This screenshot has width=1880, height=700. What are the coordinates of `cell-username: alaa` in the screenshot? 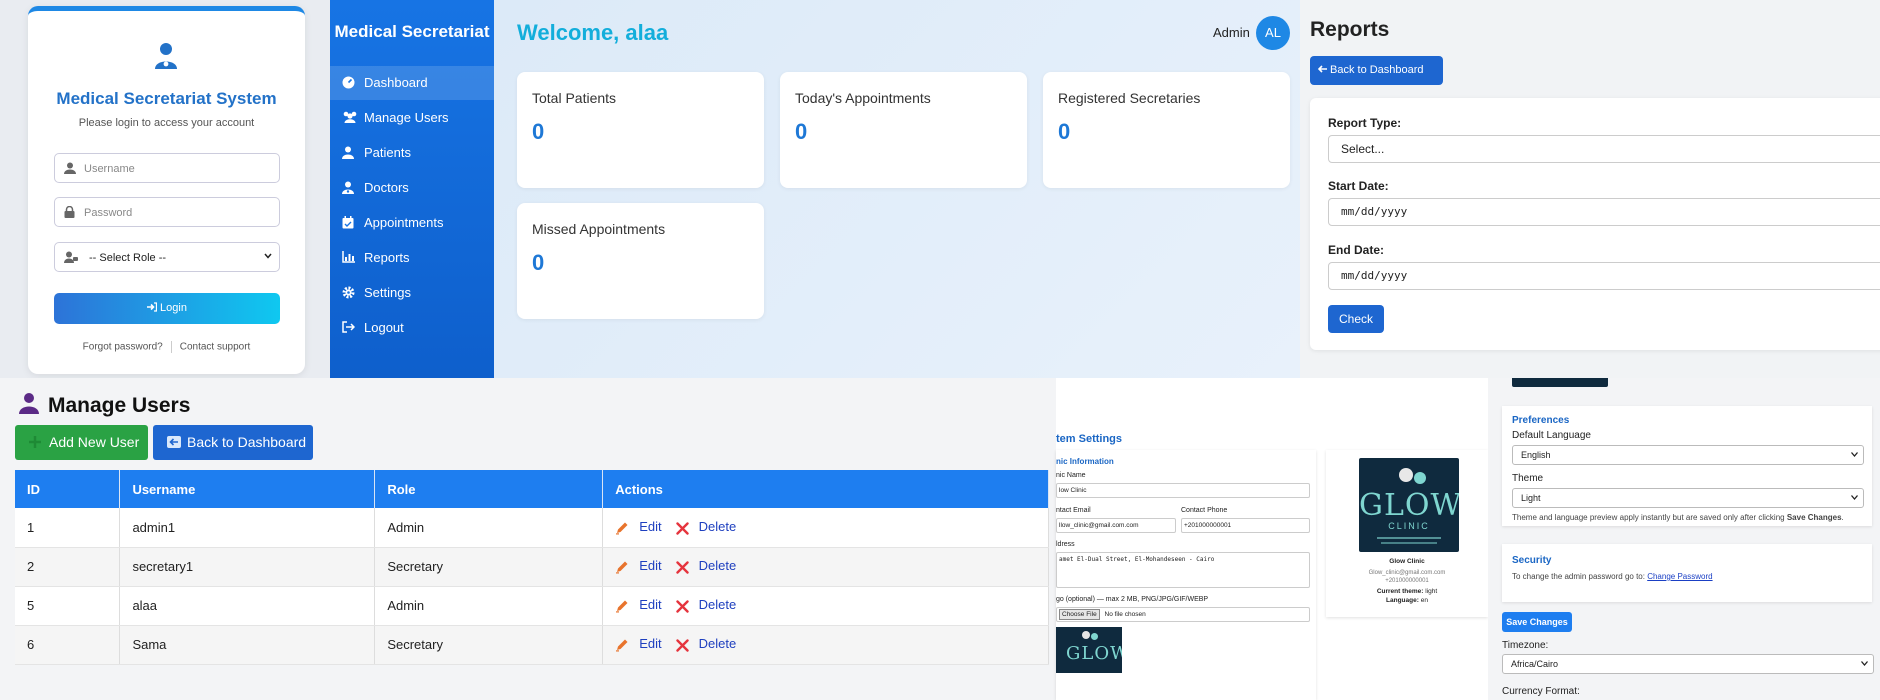 It's located at (247, 606).